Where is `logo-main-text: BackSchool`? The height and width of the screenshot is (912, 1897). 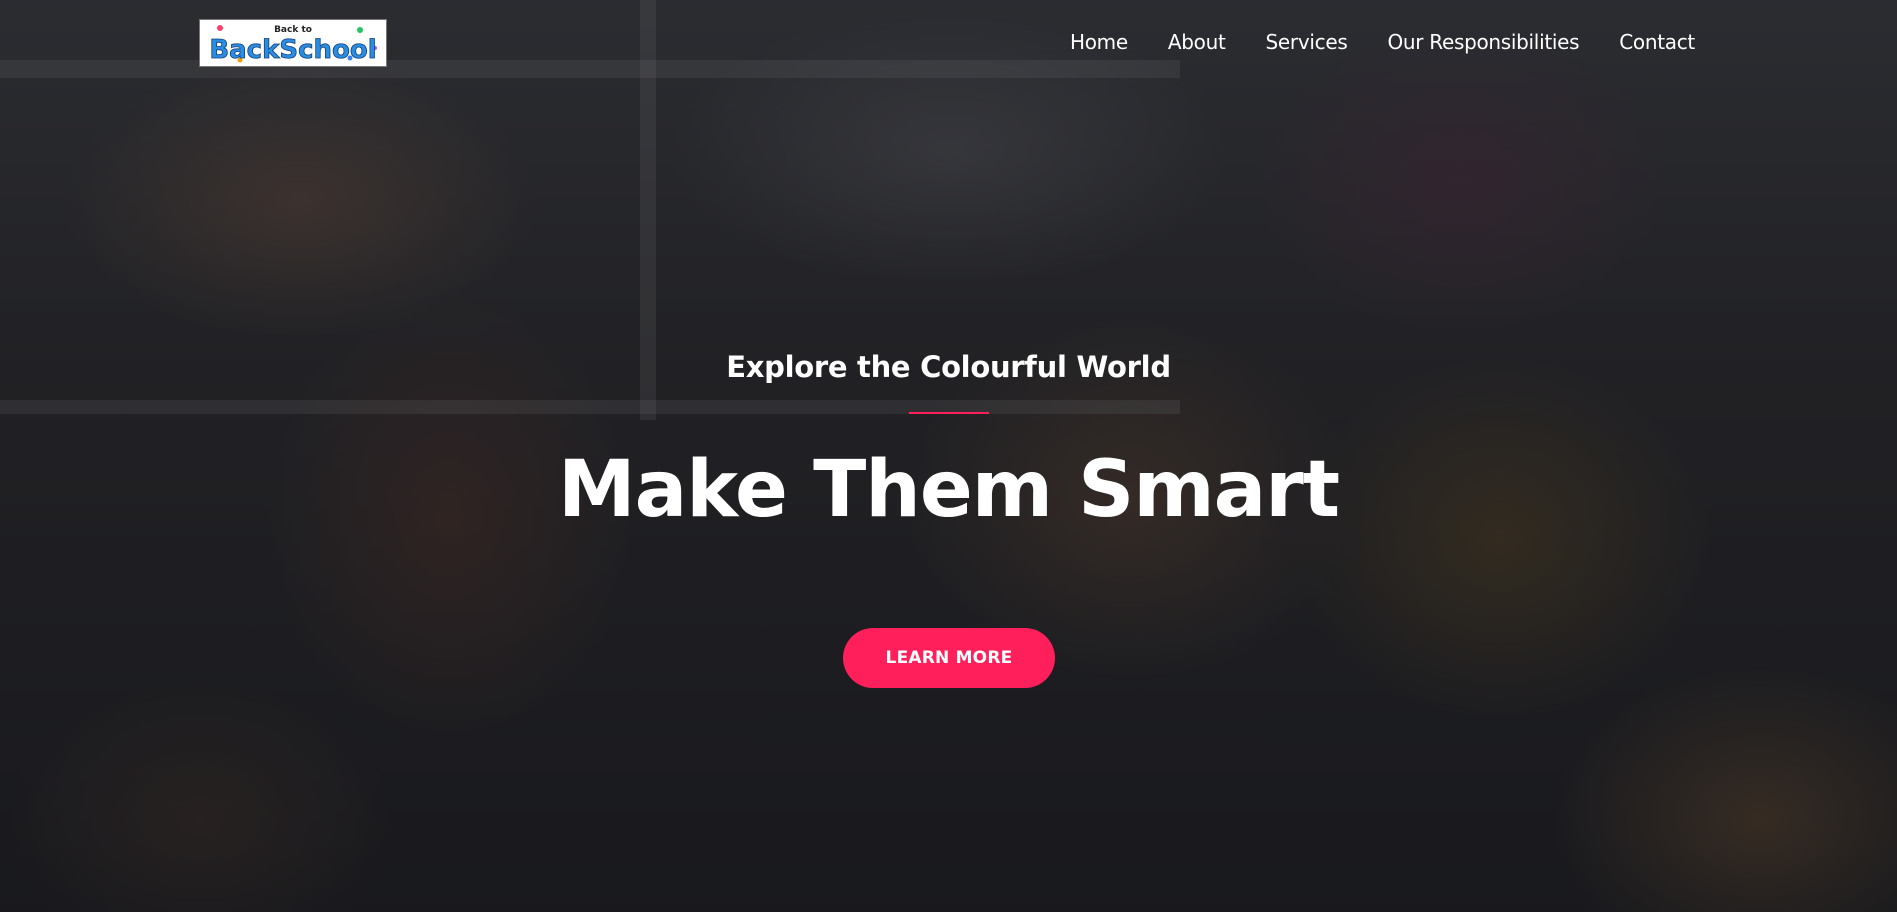
logo-main-text: BackSchool is located at coordinates (292, 50).